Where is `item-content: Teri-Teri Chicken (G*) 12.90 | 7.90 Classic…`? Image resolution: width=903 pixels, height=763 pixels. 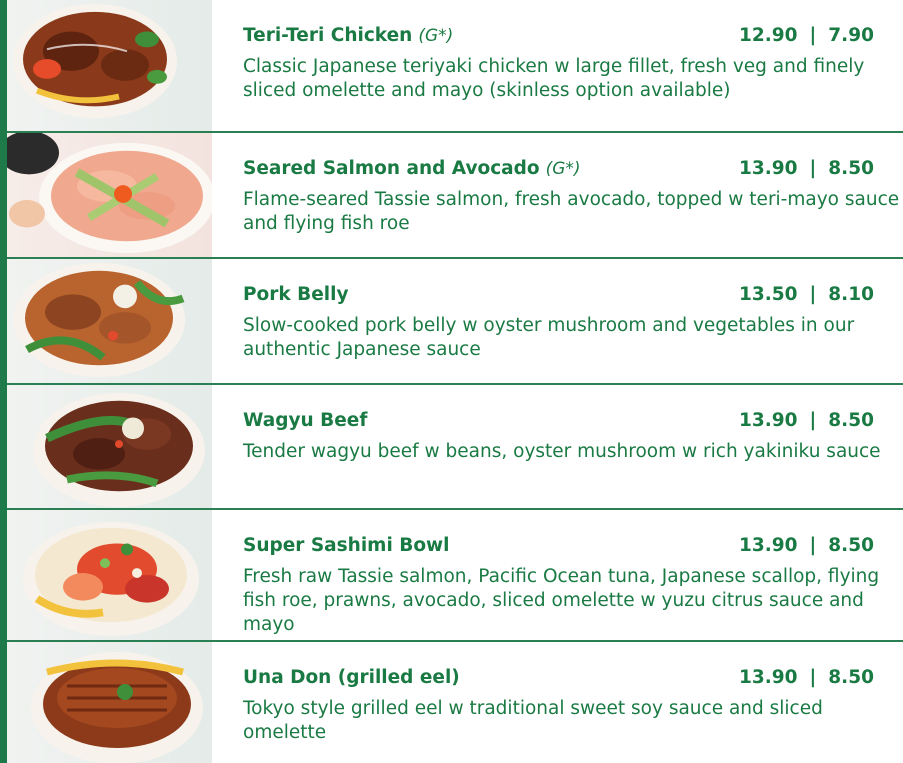
item-content: Teri-Teri Chicken (G*) 12.90 | 7.90 Classic… is located at coordinates (573, 65).